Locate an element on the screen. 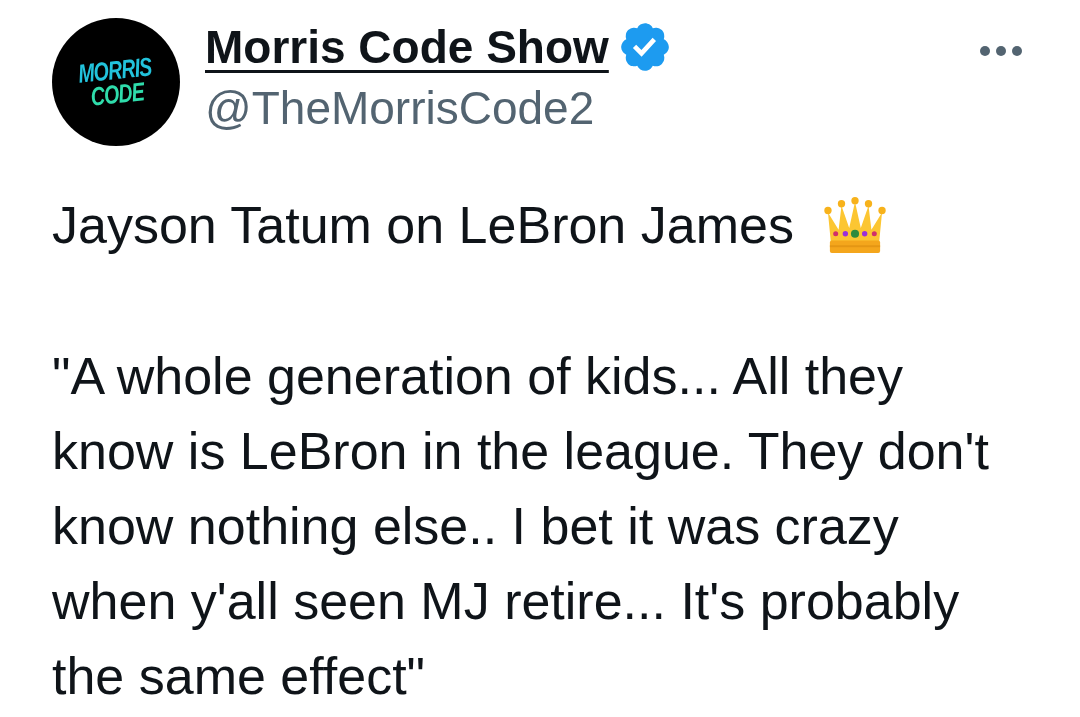 This screenshot has height=717, width=1080. avatar: MORRIS CODE is located at coordinates (116, 82).